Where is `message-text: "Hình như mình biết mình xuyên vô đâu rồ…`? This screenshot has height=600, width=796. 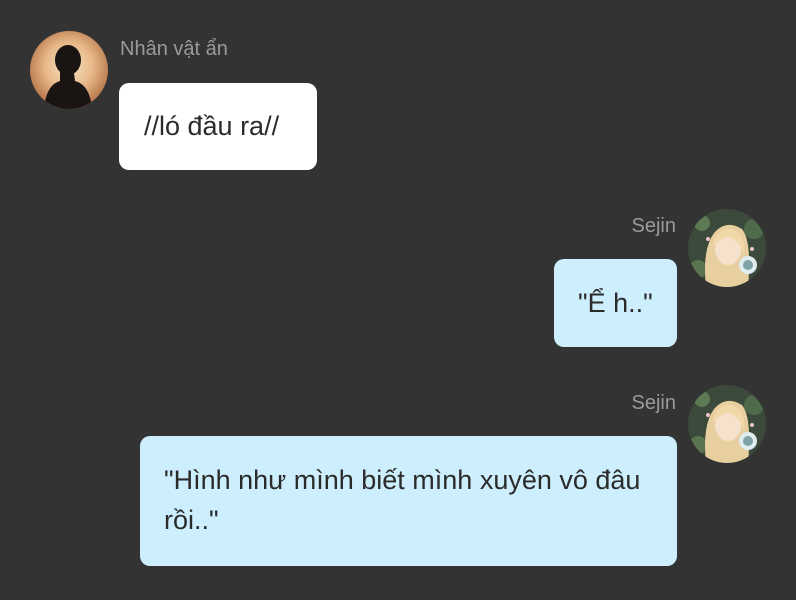 message-text: "Hình như mình biết mình xuyên vô đâu rồ… is located at coordinates (402, 500).